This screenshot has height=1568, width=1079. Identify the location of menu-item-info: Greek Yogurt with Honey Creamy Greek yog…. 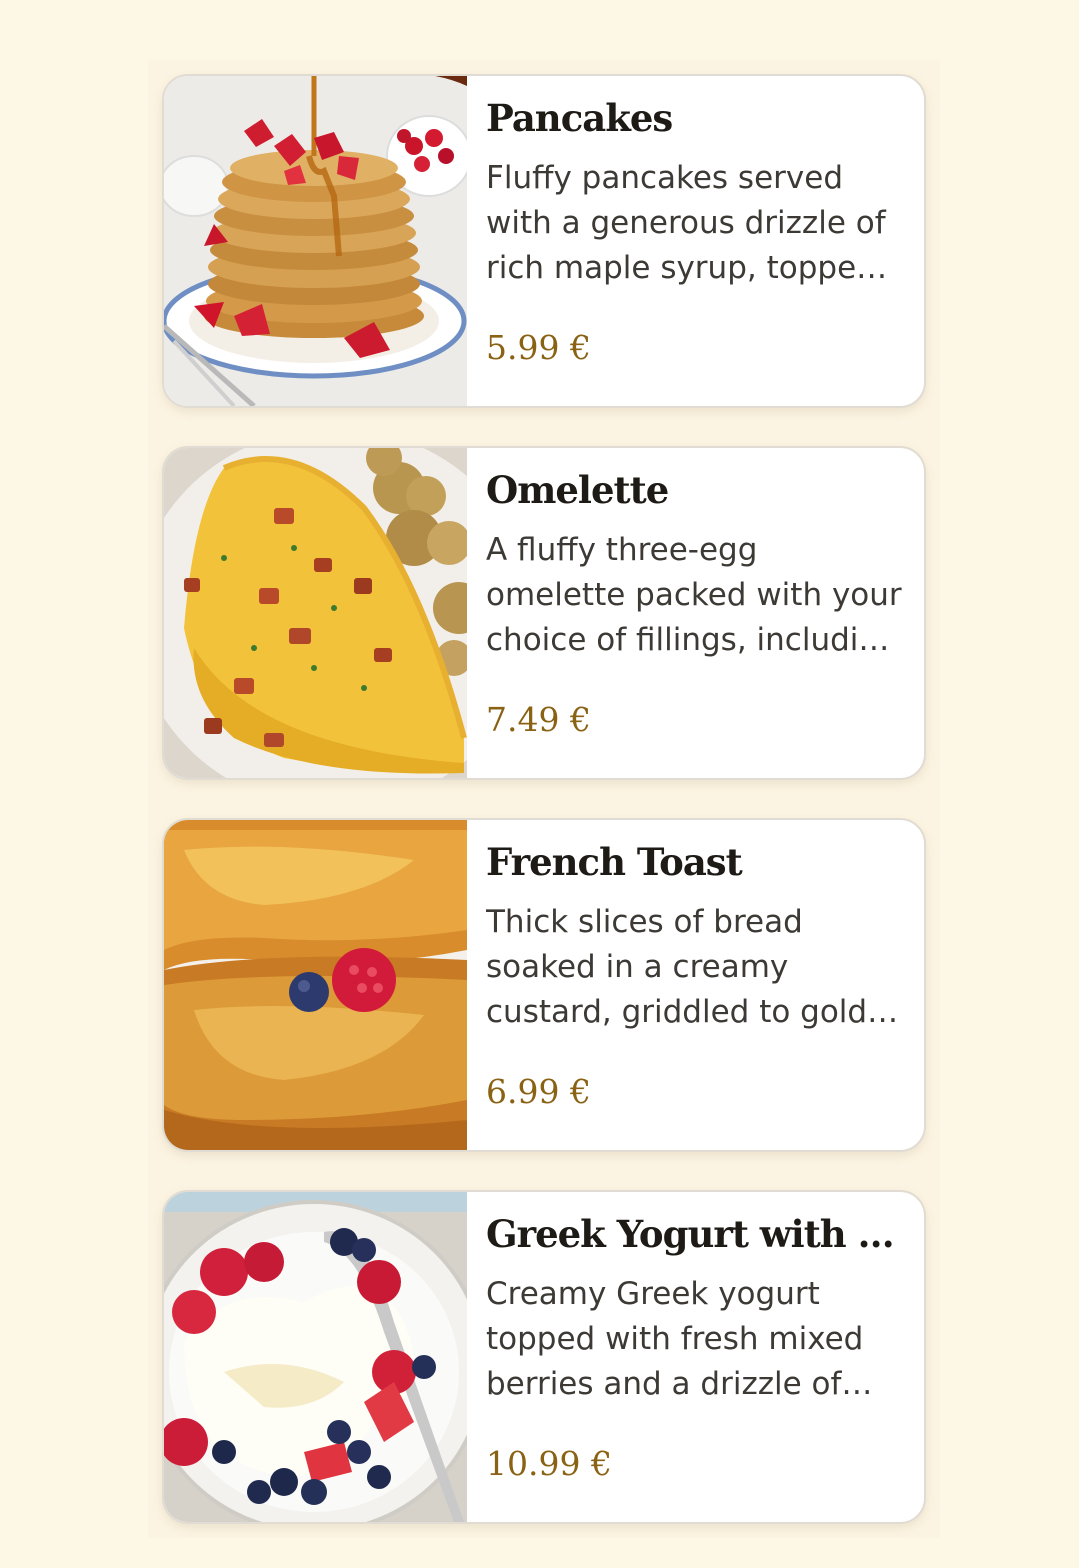
(696, 1357).